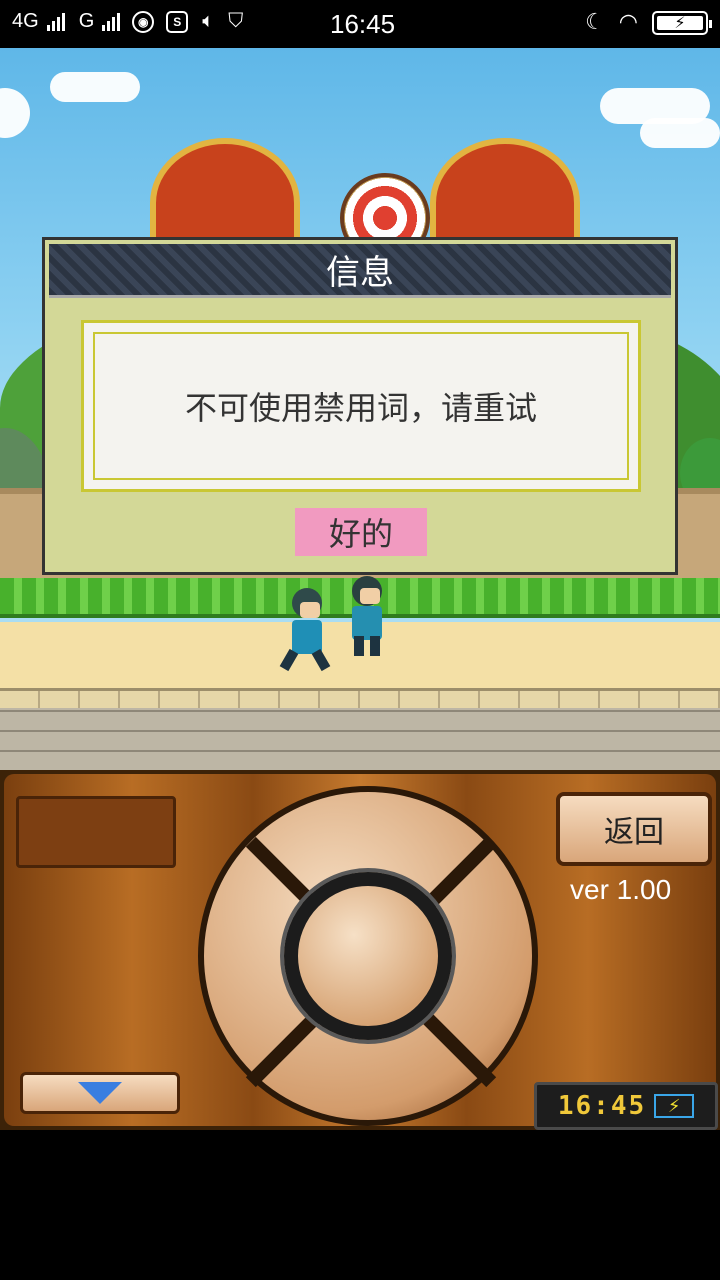  I want to click on moon-icon: ☾, so click(595, 22).